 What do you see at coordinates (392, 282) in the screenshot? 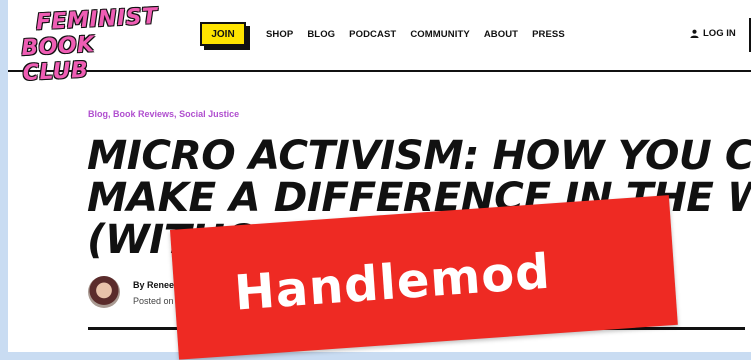
I see `overlay-stamp-text: Handlemod` at bounding box center [392, 282].